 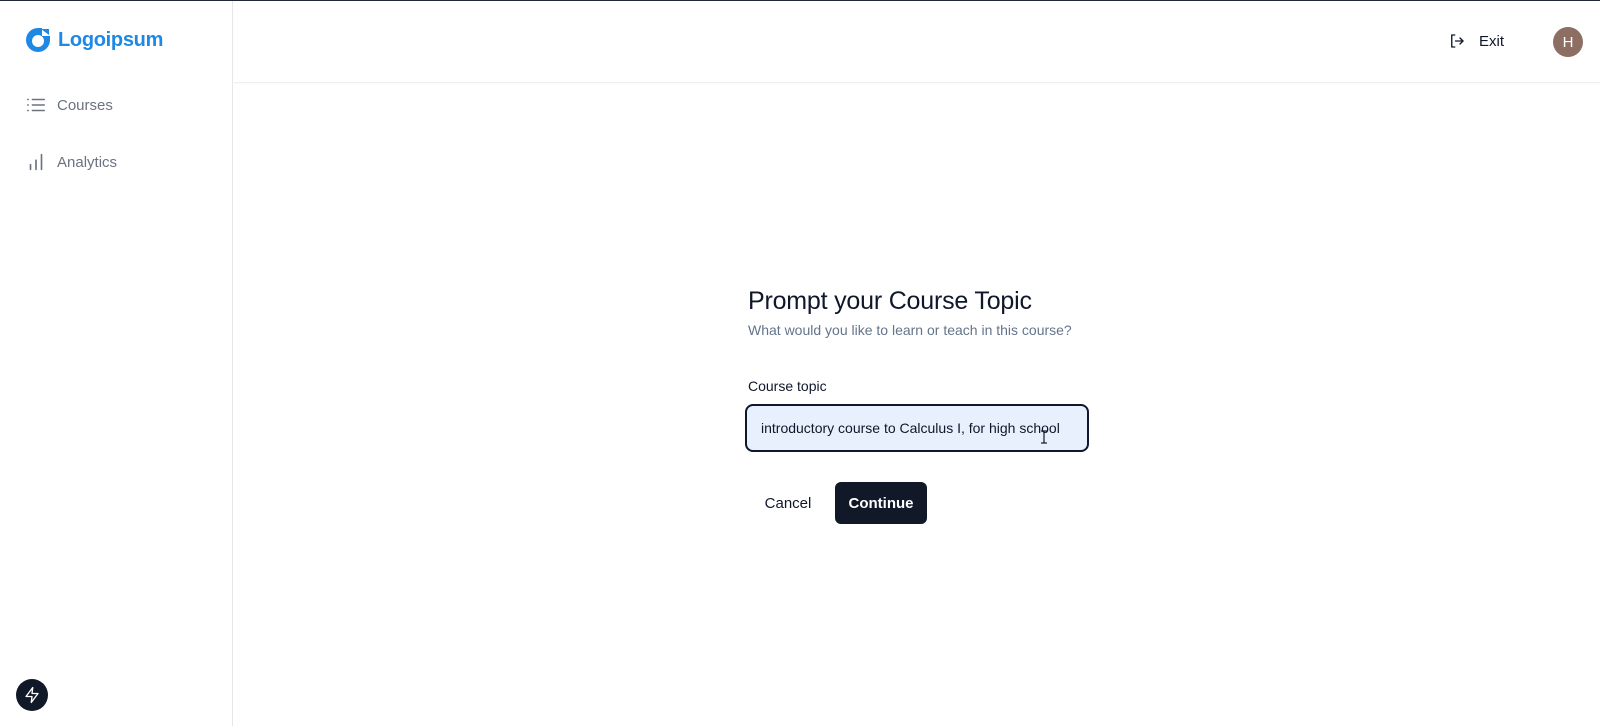 I want to click on course-topic-label: Course topic, so click(x=787, y=386).